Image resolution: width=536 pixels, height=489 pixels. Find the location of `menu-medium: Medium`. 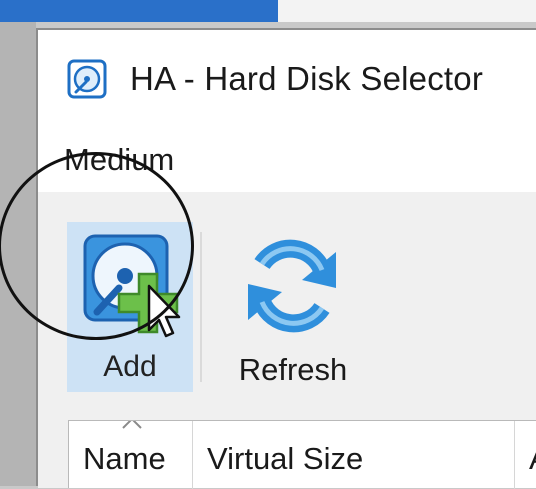

menu-medium: Medium is located at coordinates (119, 160).